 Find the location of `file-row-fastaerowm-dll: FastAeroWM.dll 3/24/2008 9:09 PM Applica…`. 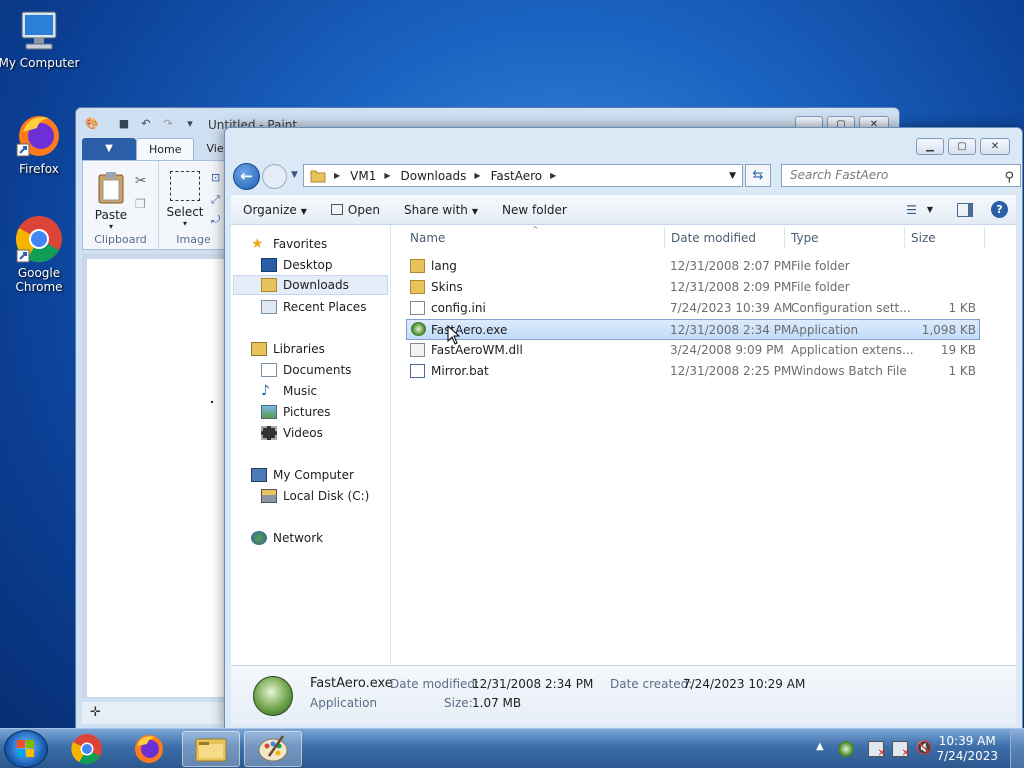

file-row-fastaerowm-dll: FastAeroWM.dll 3/24/2008 9:09 PM Applica… is located at coordinates (693, 350).